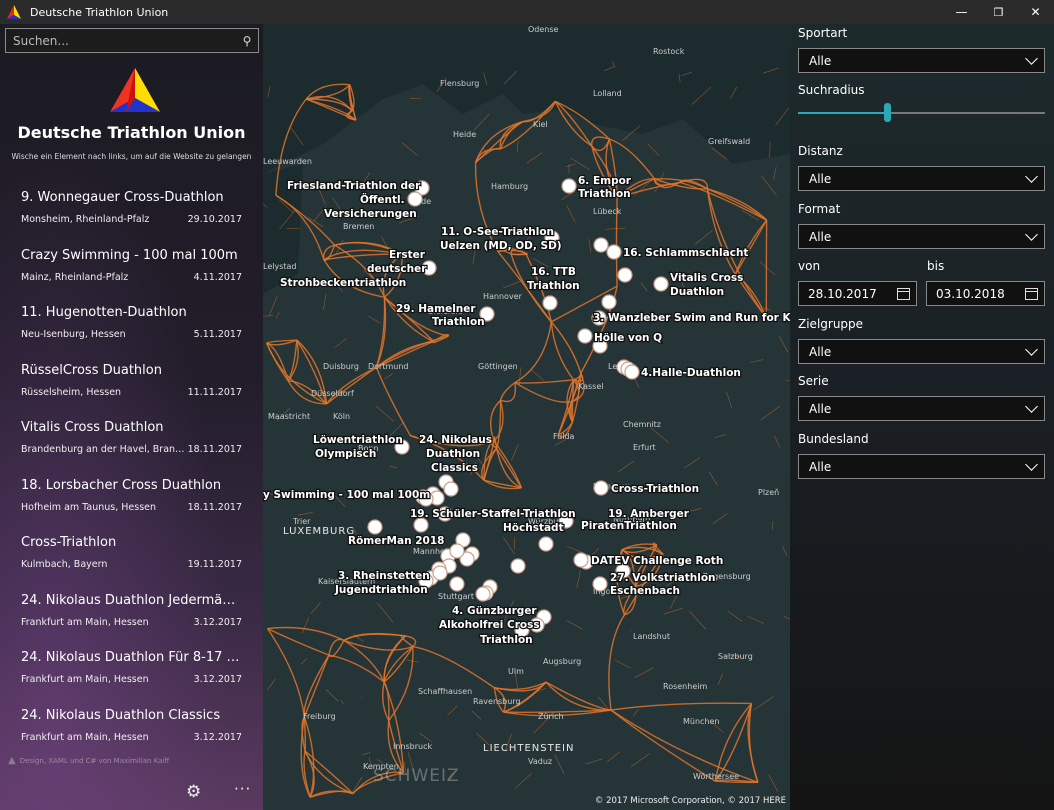  I want to click on city-label: Zürich, so click(551, 716).